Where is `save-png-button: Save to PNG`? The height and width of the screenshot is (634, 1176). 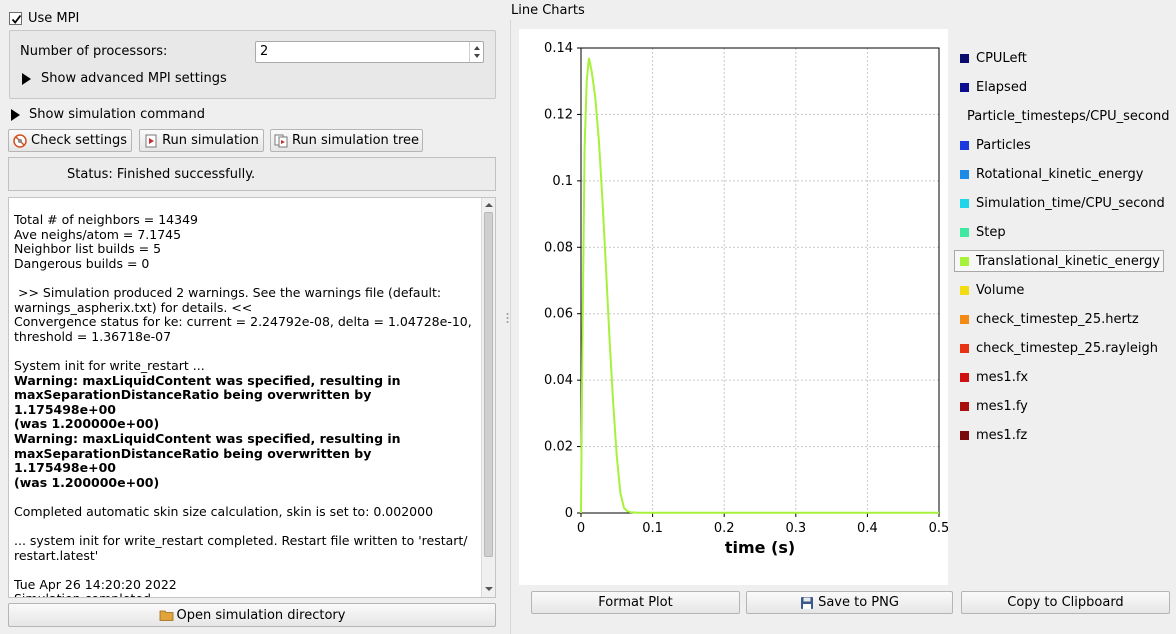
save-png-button: Save to PNG is located at coordinates (849, 602).